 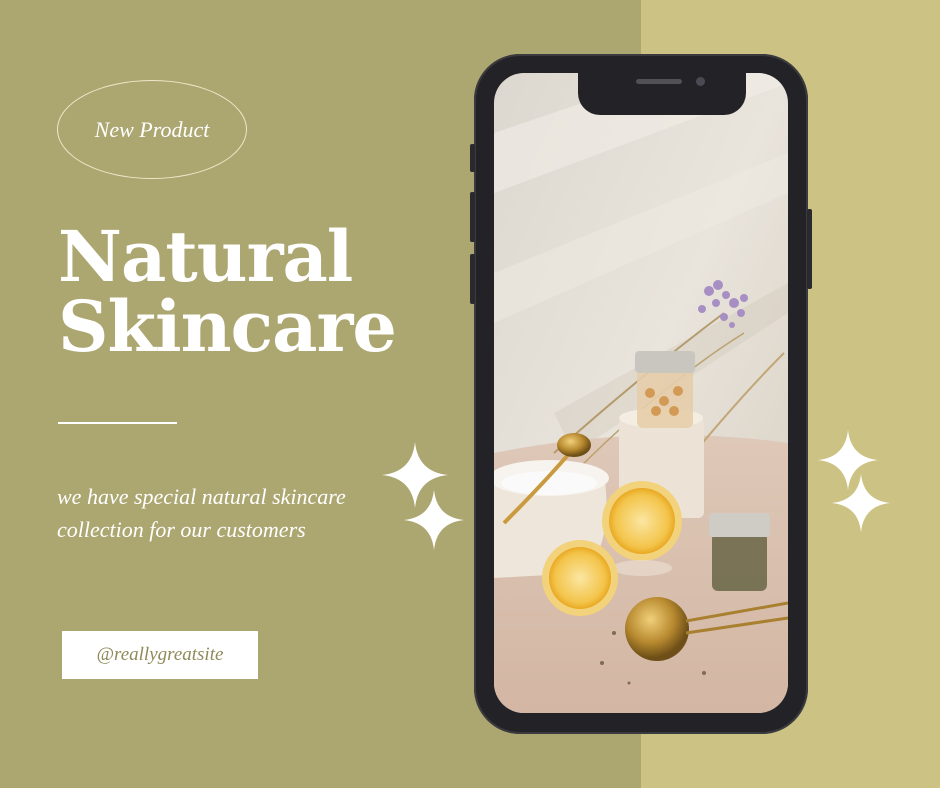 I want to click on title-line-2: Skincare, so click(x=227, y=326).